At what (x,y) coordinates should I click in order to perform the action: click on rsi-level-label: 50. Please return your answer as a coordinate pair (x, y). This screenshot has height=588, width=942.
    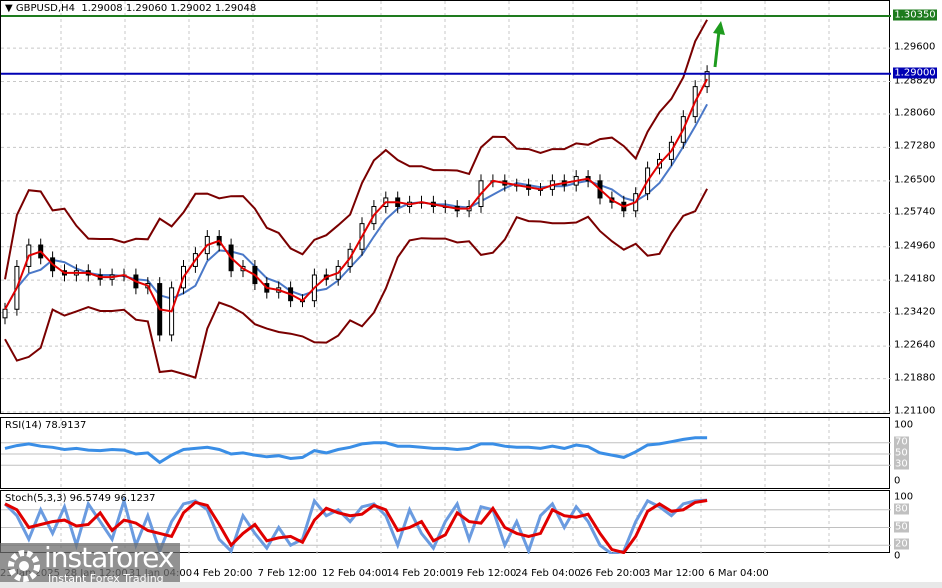
    Looking at the image, I should click on (901, 453).